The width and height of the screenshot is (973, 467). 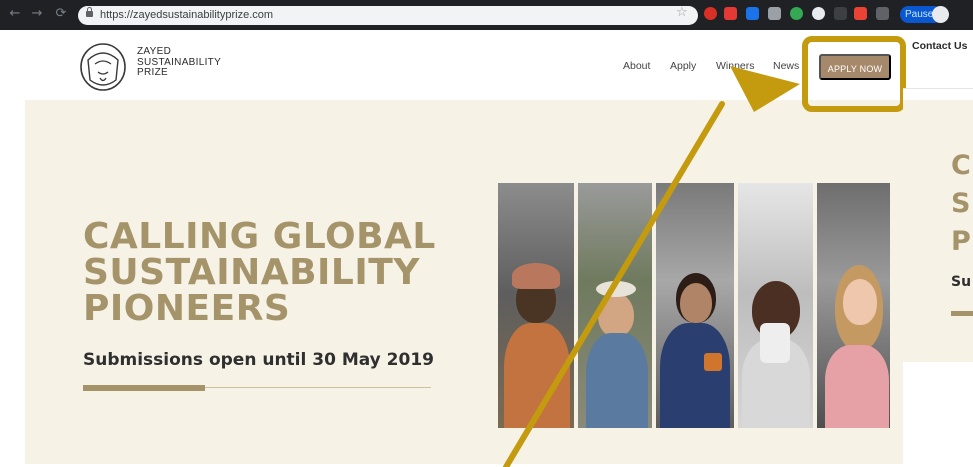 What do you see at coordinates (840, 13) in the screenshot?
I see `misc-extension-icon` at bounding box center [840, 13].